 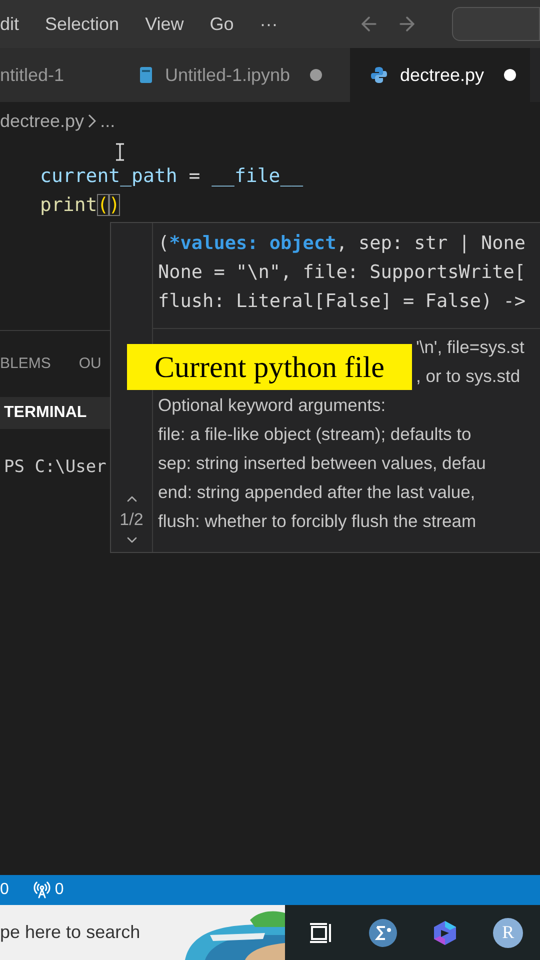 What do you see at coordinates (132, 519) in the screenshot?
I see `overload-counter: 1/2` at bounding box center [132, 519].